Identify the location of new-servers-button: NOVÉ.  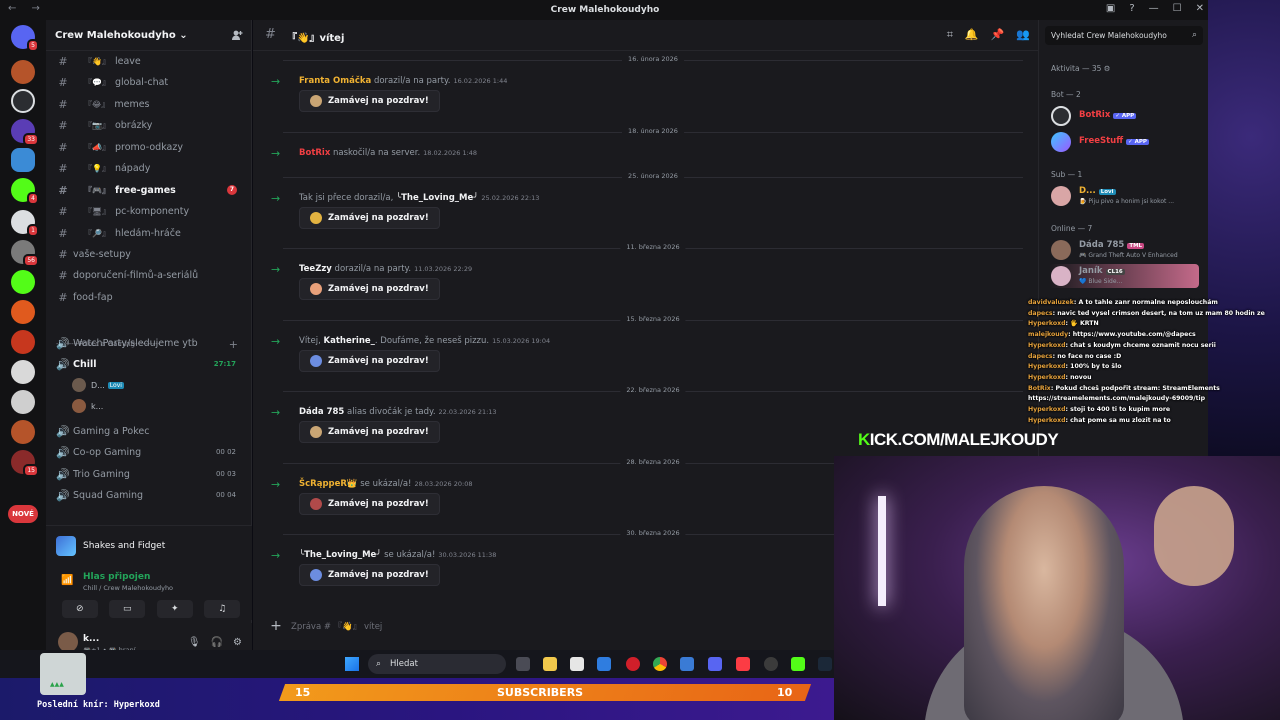
(23, 514).